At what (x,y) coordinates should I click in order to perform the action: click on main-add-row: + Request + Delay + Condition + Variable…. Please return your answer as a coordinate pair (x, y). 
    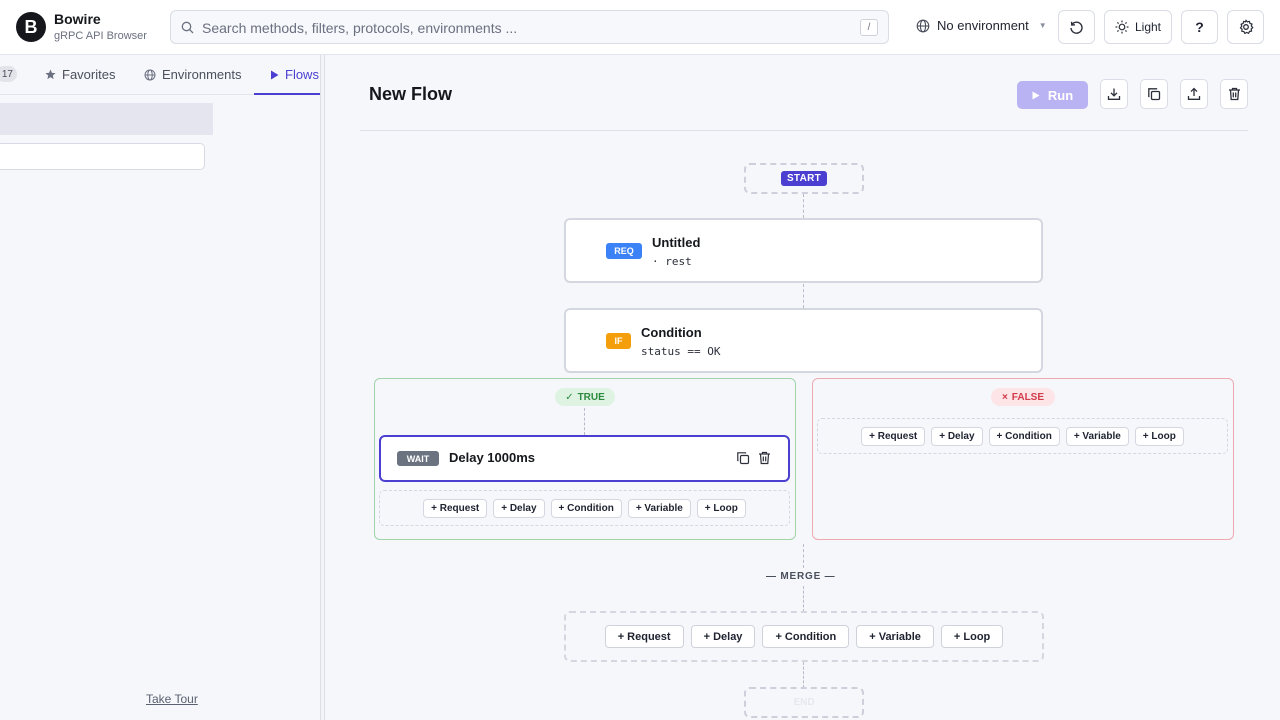
    Looking at the image, I should click on (804, 636).